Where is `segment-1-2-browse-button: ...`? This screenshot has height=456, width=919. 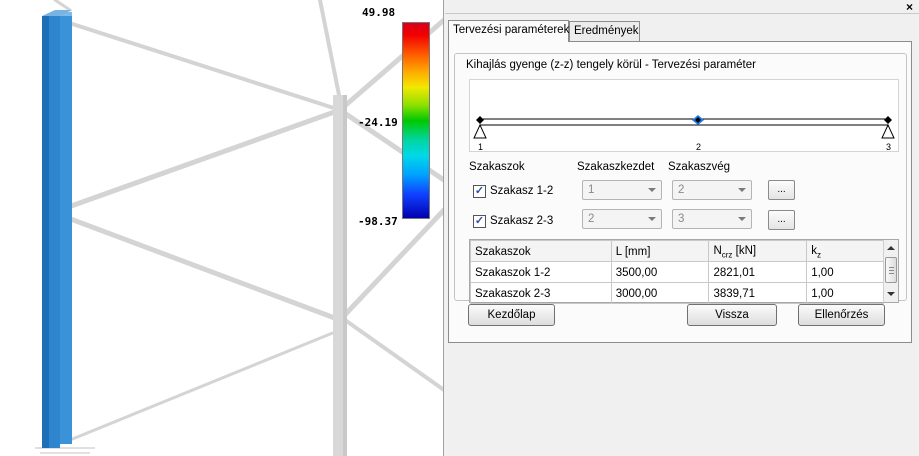
segment-1-2-browse-button: ... is located at coordinates (781, 190).